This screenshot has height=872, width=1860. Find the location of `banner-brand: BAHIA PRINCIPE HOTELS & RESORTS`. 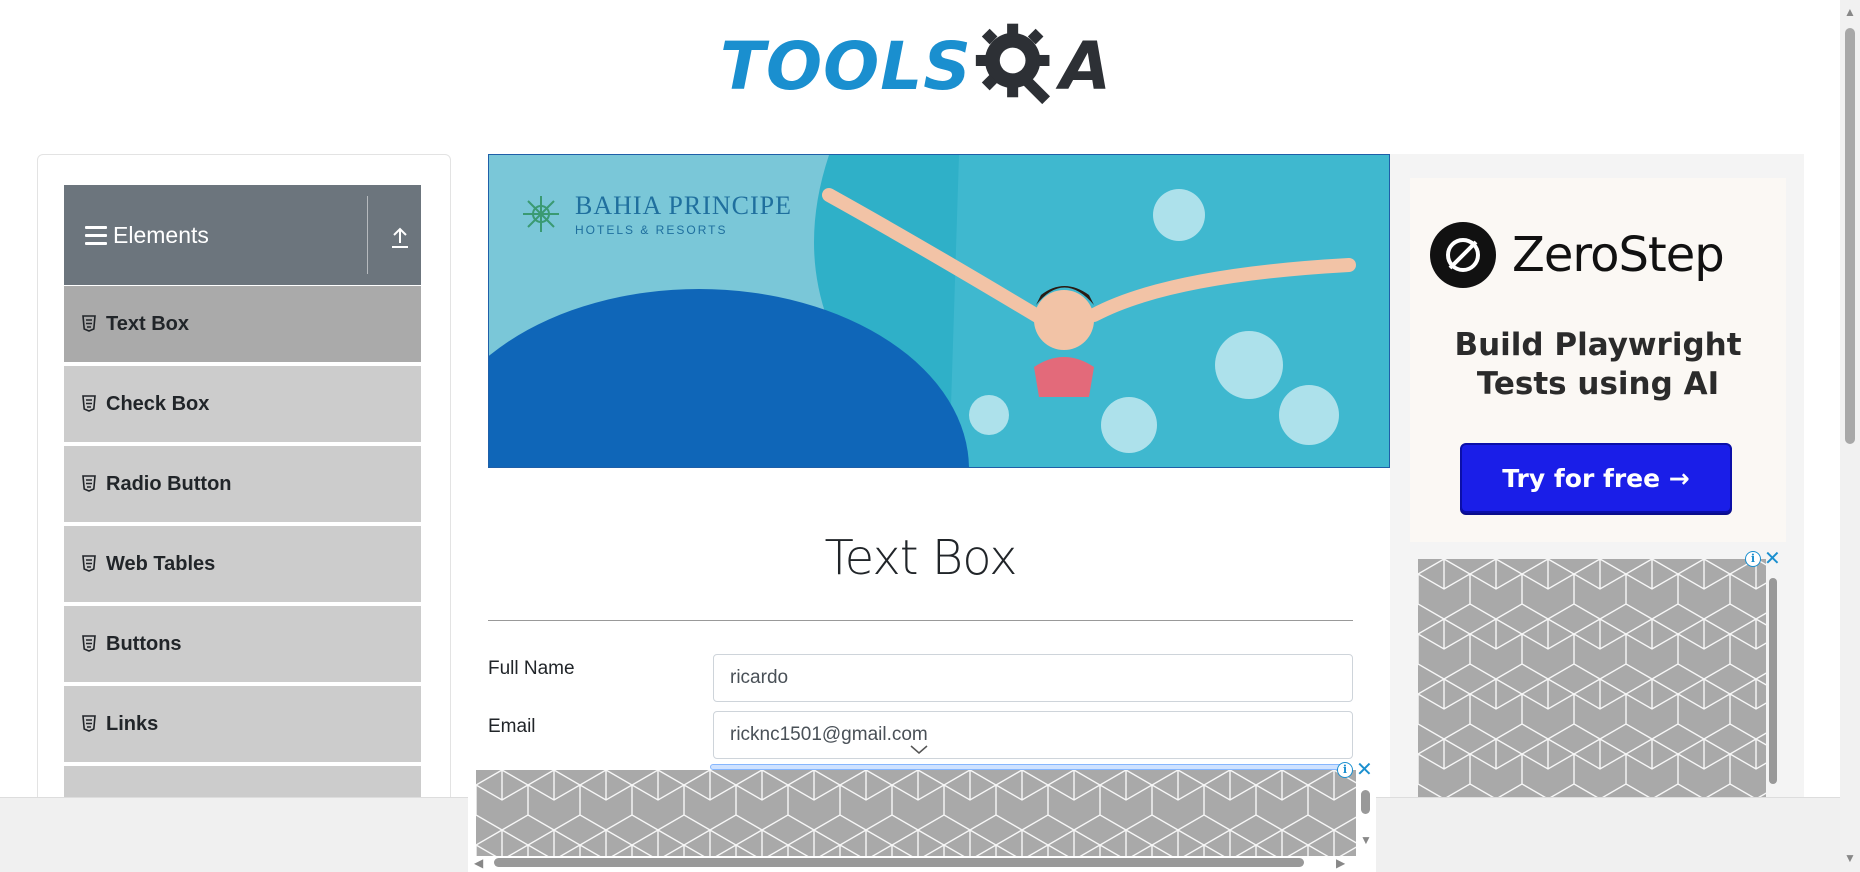

banner-brand: BAHIA PRINCIPE HOTELS & RESORTS is located at coordinates (655, 214).